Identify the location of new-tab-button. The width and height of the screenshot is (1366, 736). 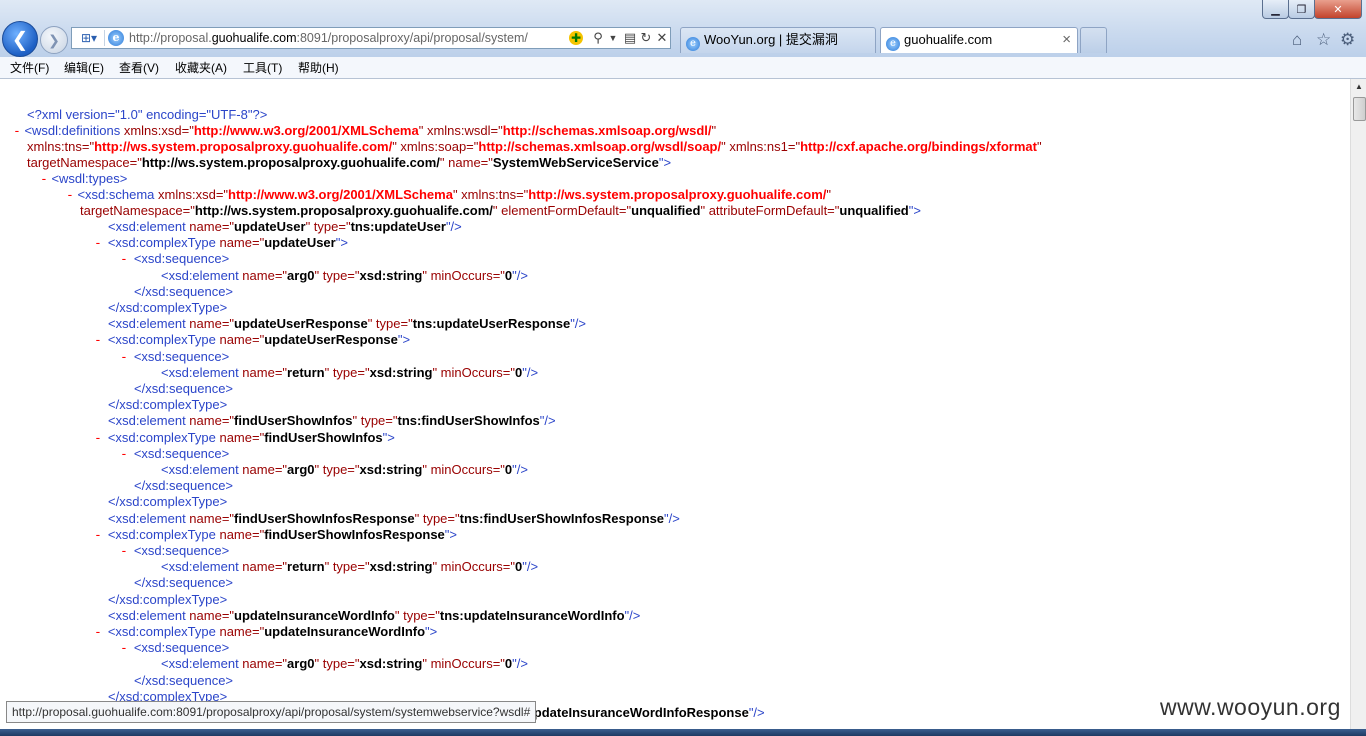
(1093, 40).